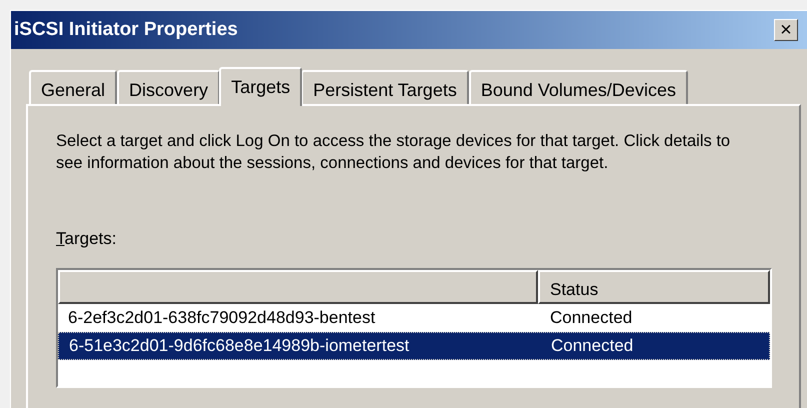  Describe the element at coordinates (414, 346) in the screenshot. I see `table-row: 6-51e3c2d01-9d6fc68e8e14989b-iometertest Connected` at that location.